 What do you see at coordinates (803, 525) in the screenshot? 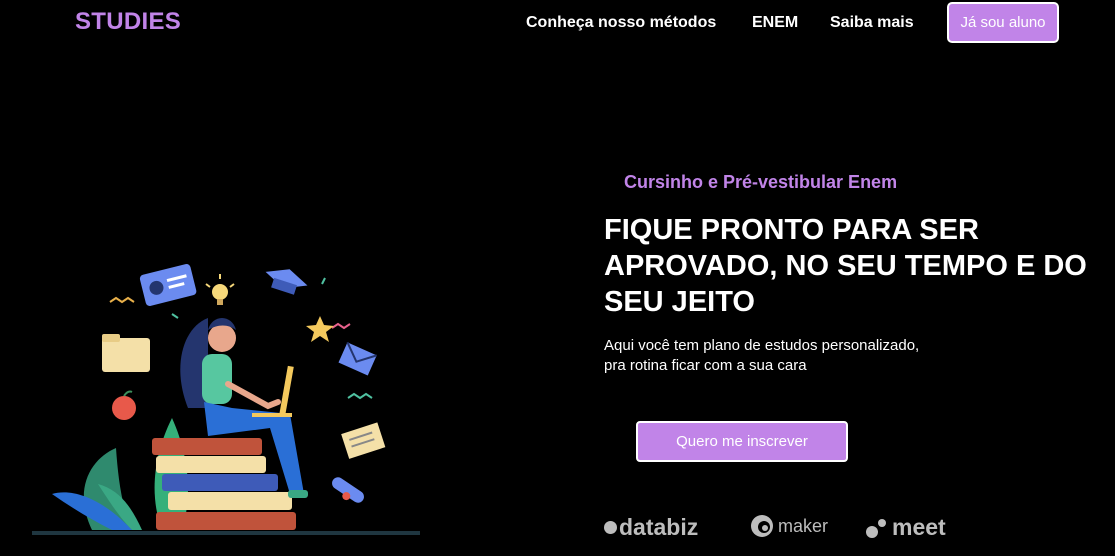
I see `partner-maker-label: maker` at bounding box center [803, 525].